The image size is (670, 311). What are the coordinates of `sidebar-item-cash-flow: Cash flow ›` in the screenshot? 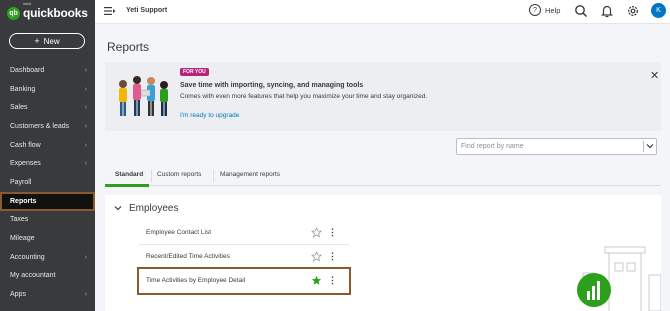 It's located at (47, 145).